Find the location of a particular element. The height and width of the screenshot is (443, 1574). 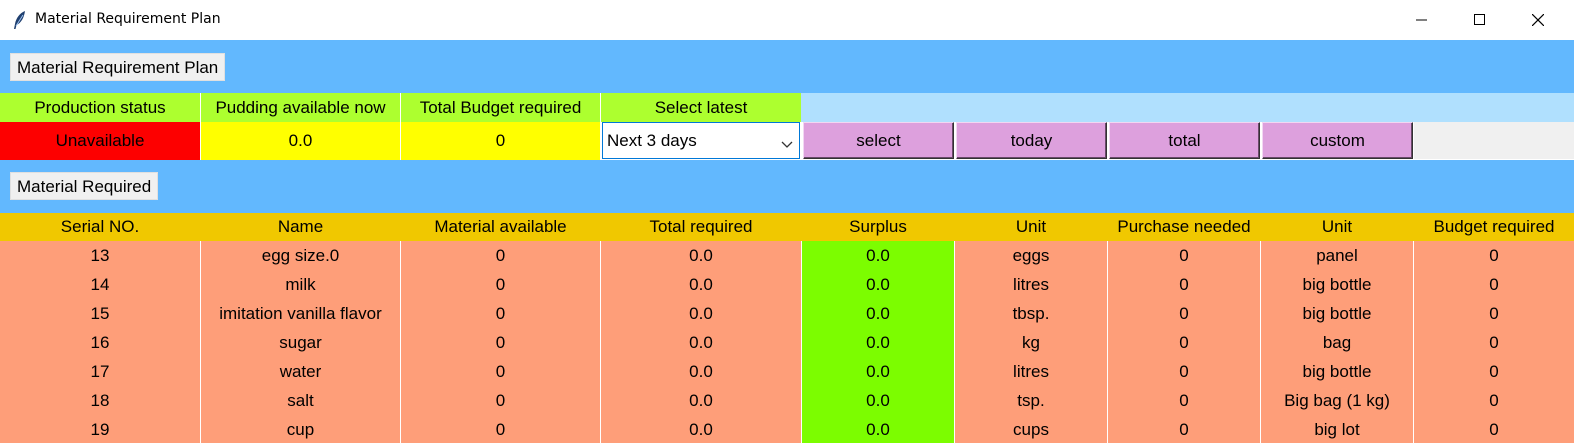

cell-serial: 16 is located at coordinates (100, 342).